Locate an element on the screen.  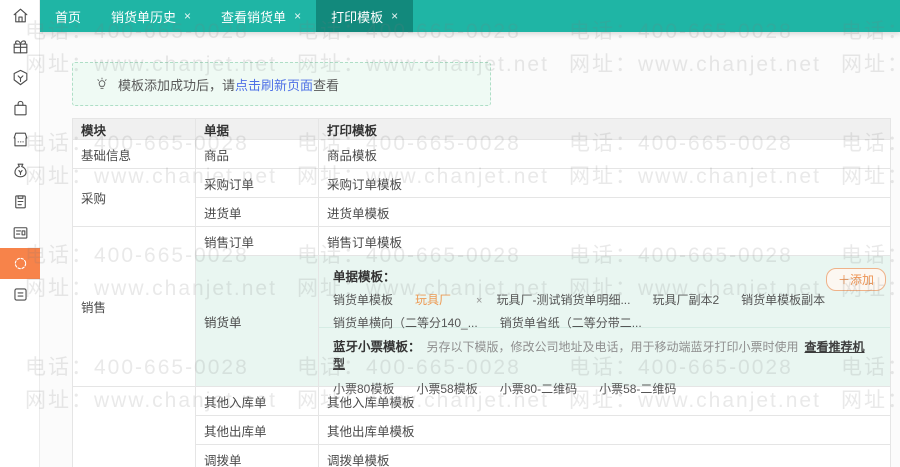
sidebar-item-store is located at coordinates (20, 139).